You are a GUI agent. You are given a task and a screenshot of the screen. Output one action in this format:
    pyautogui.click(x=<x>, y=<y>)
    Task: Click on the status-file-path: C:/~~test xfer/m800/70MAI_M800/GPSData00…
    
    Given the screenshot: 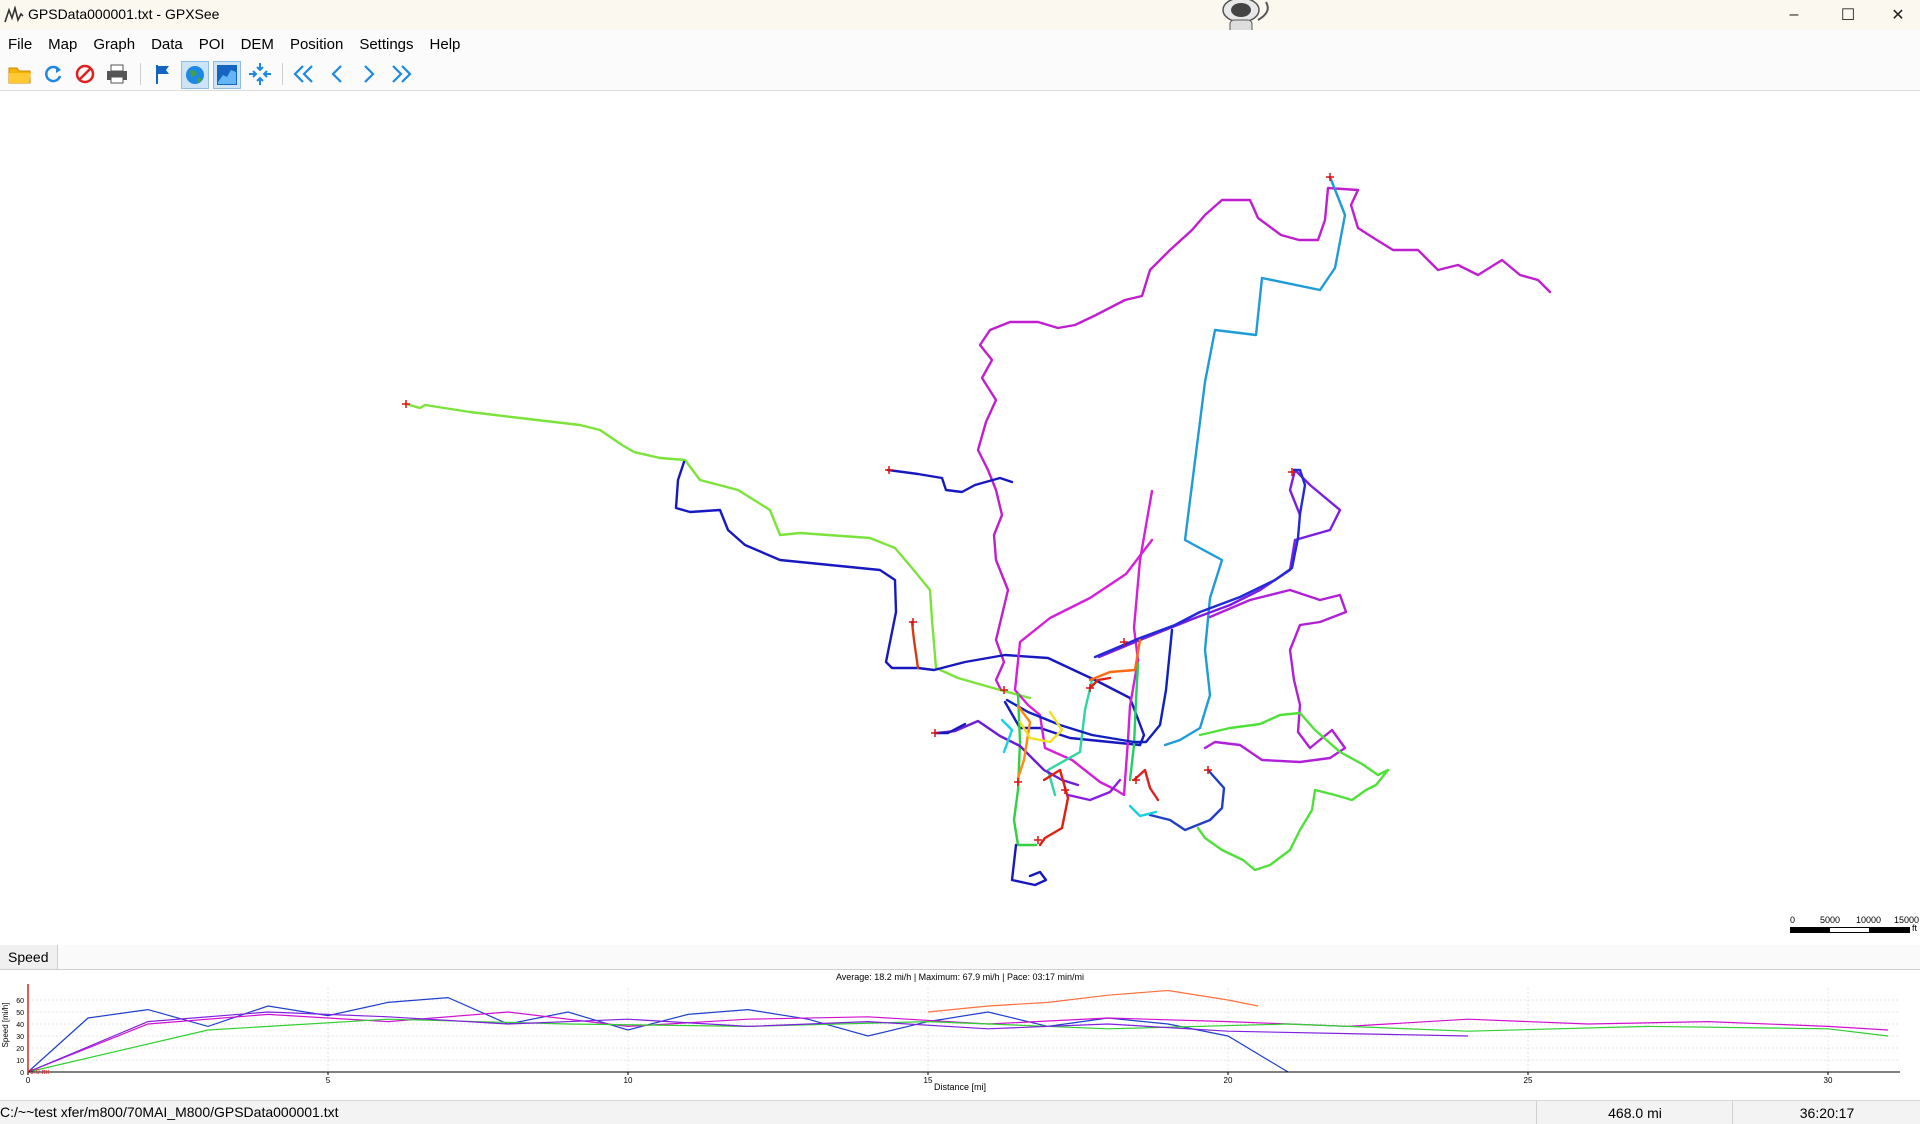 What is the action you would take?
    pyautogui.click(x=169, y=1112)
    